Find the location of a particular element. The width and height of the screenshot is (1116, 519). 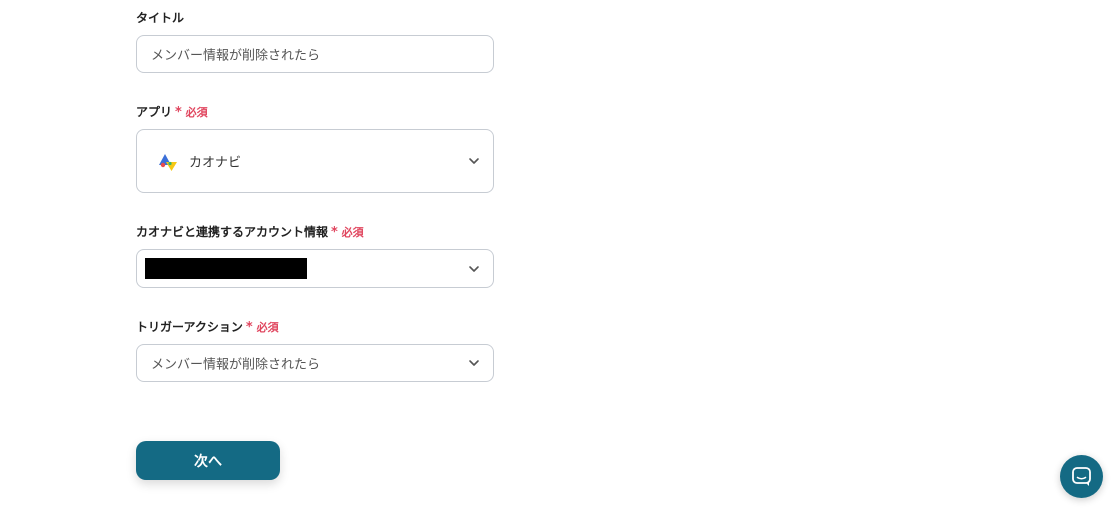

trigger-select-value: メンバー情報が削除されたら is located at coordinates (236, 365).